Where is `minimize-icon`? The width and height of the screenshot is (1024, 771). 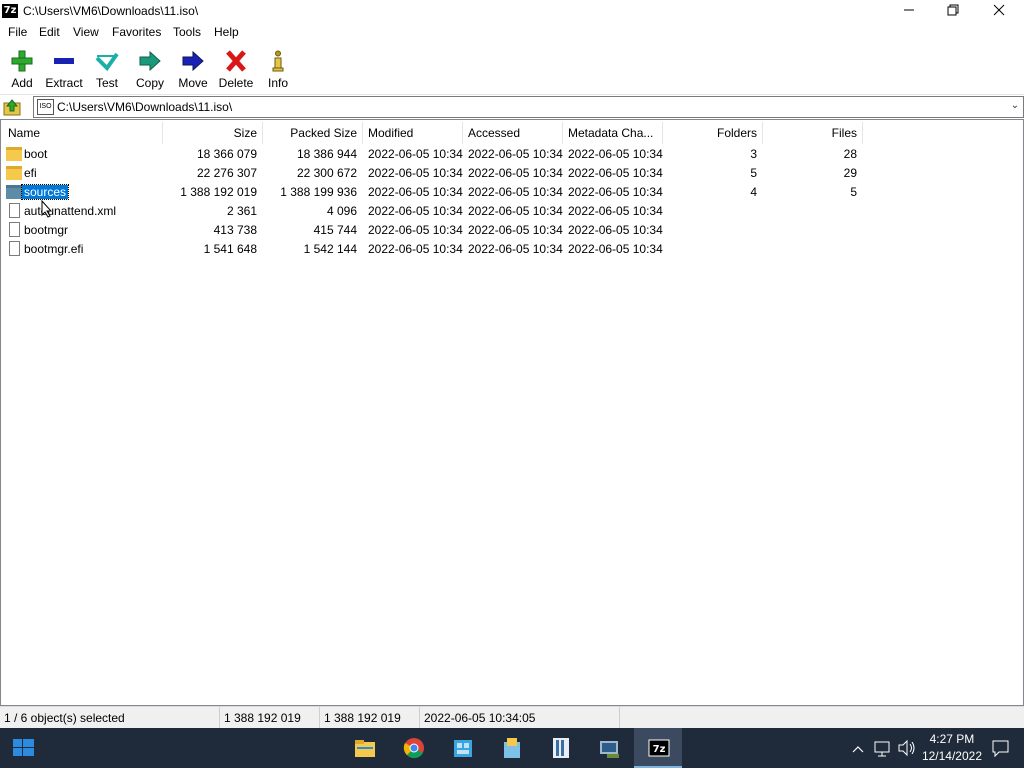
minimize-icon is located at coordinates (909, 10).